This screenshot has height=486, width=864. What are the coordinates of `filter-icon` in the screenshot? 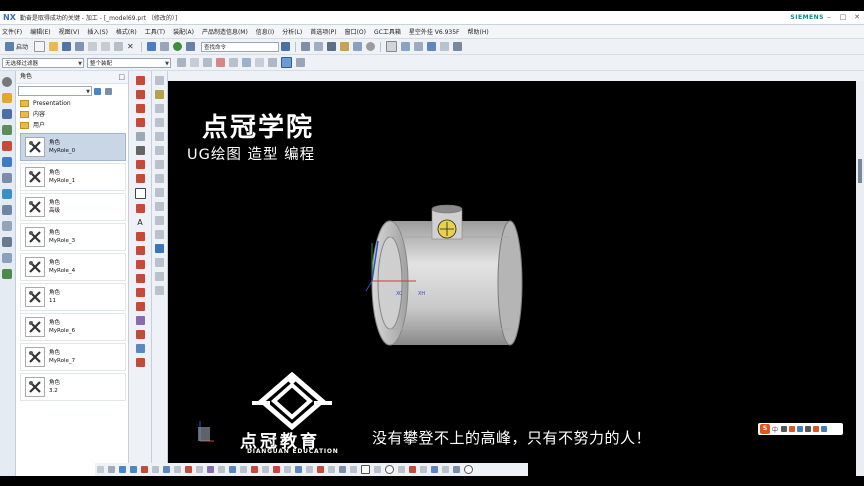 It's located at (181, 62).